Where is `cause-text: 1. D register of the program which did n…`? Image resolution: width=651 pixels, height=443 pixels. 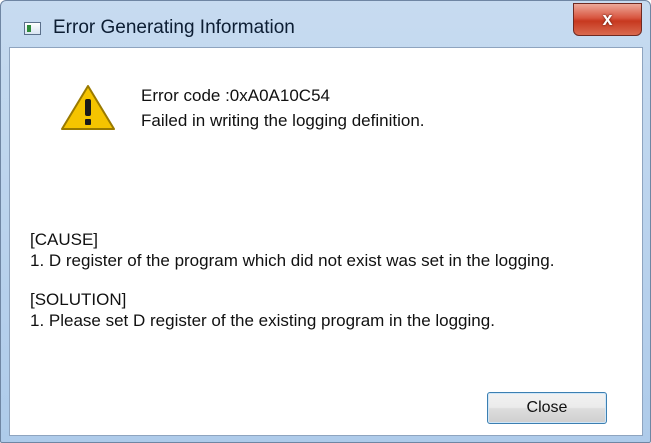 cause-text: 1. D register of the program which did n… is located at coordinates (292, 260).